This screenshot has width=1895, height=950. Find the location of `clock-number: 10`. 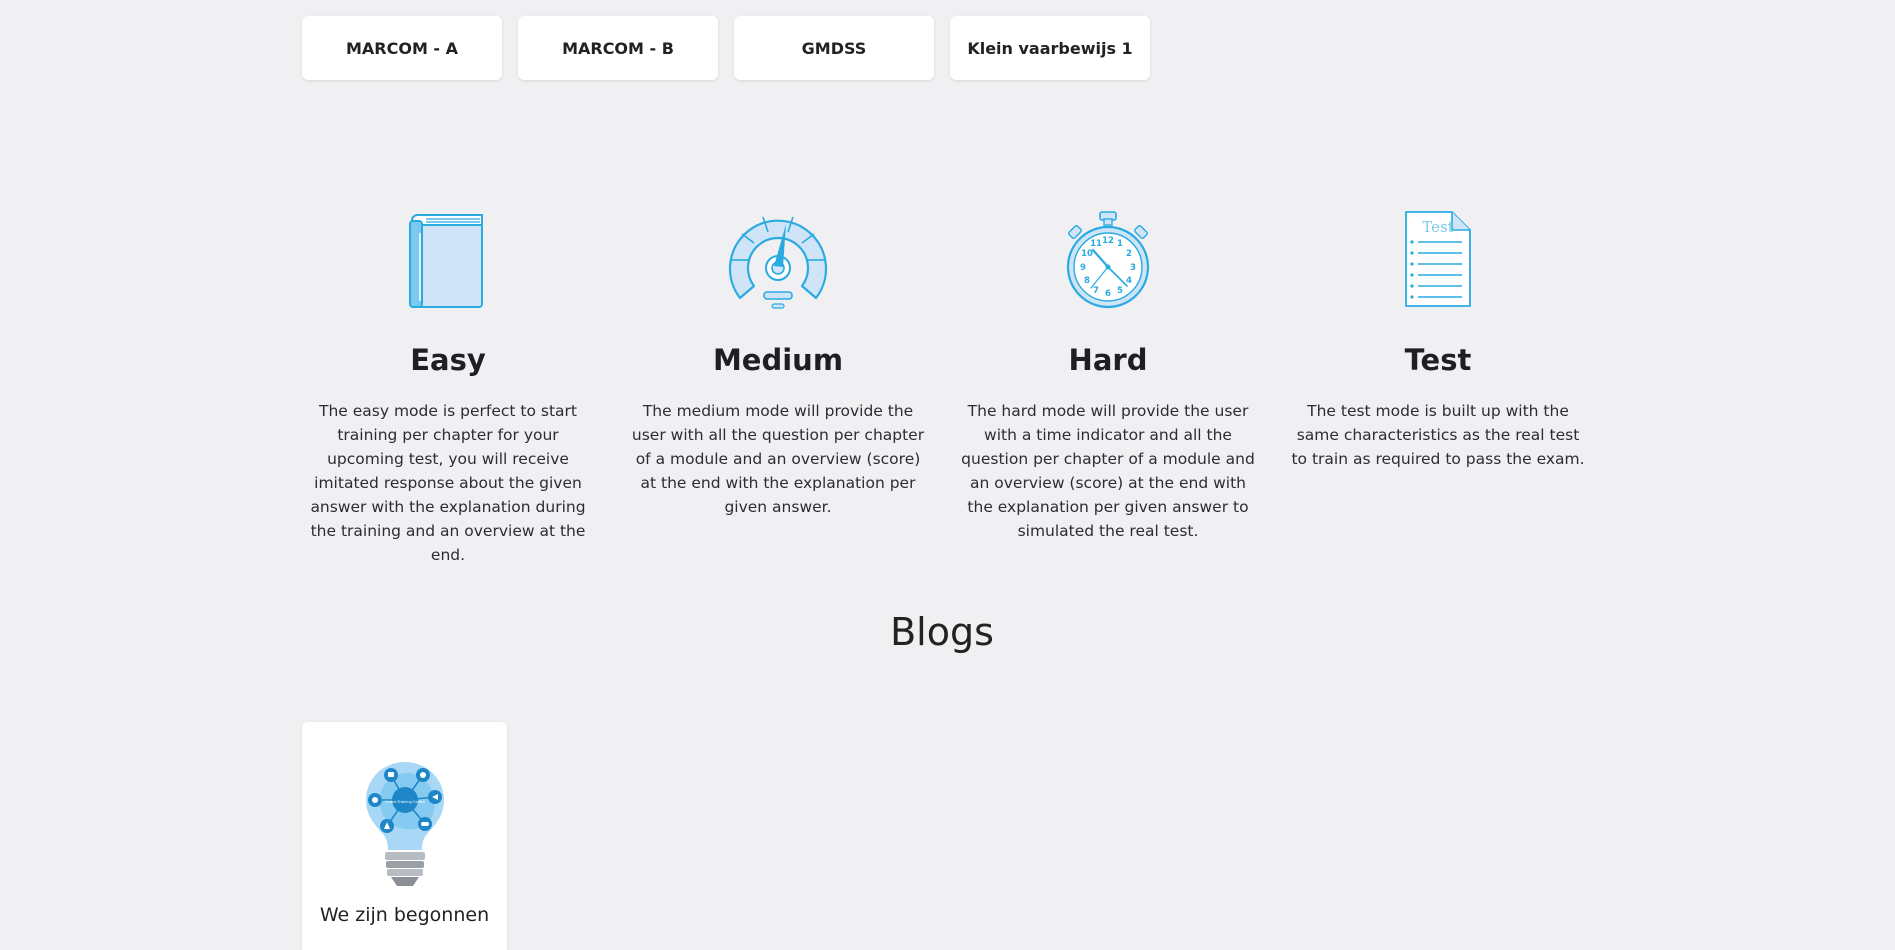

clock-number: 10 is located at coordinates (1087, 254).